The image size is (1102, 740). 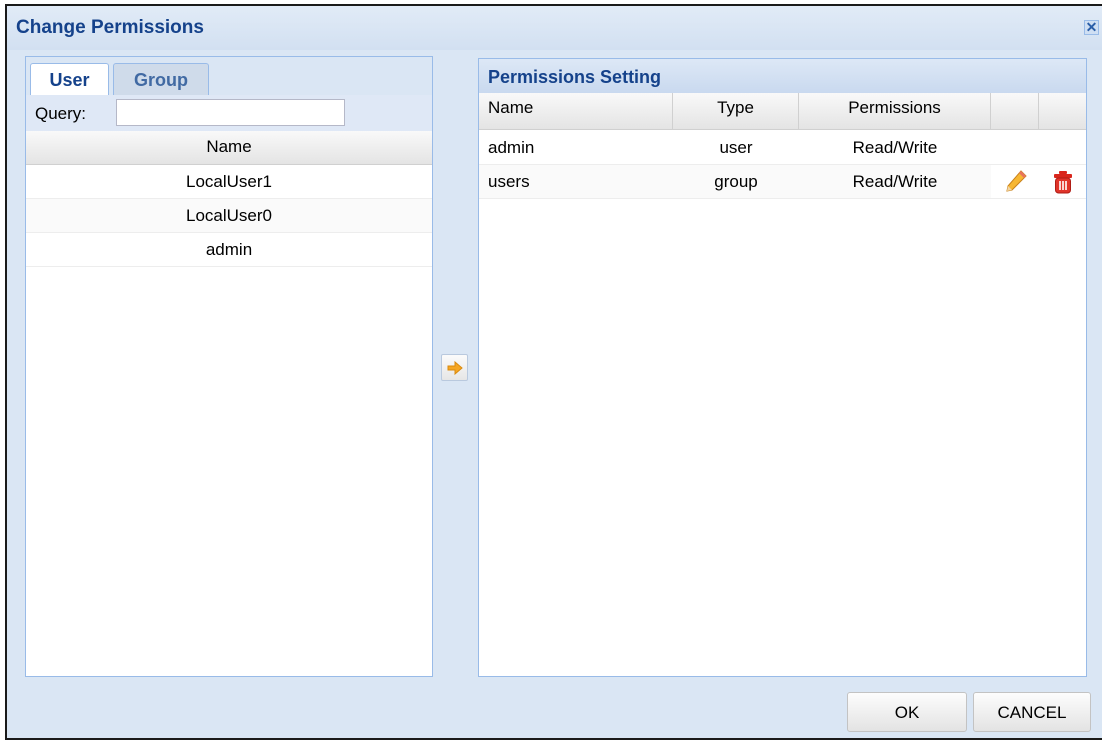 I want to click on row-name: admin, so click(x=511, y=147).